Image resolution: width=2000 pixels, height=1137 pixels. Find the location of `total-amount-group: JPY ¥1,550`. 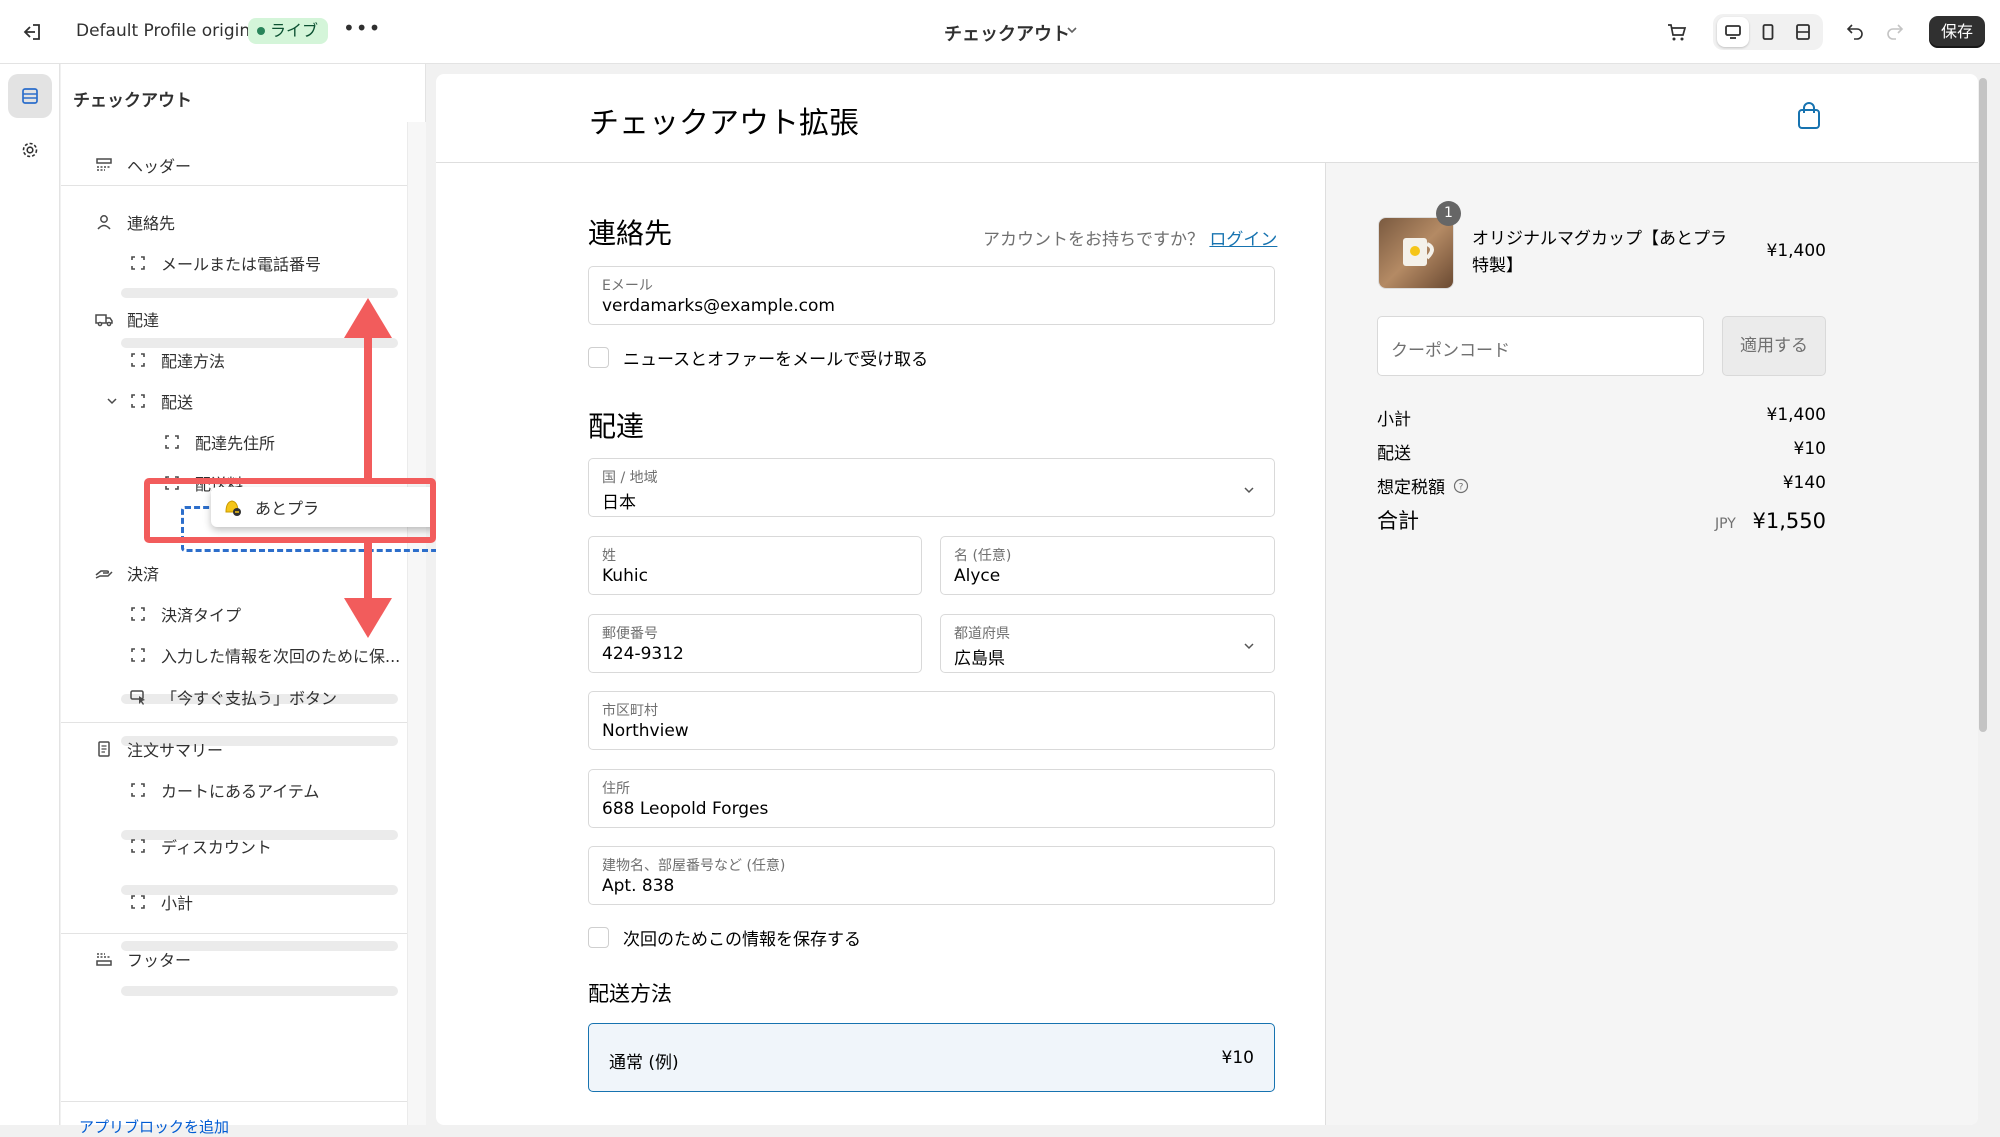

total-amount-group: JPY ¥1,550 is located at coordinates (1770, 521).